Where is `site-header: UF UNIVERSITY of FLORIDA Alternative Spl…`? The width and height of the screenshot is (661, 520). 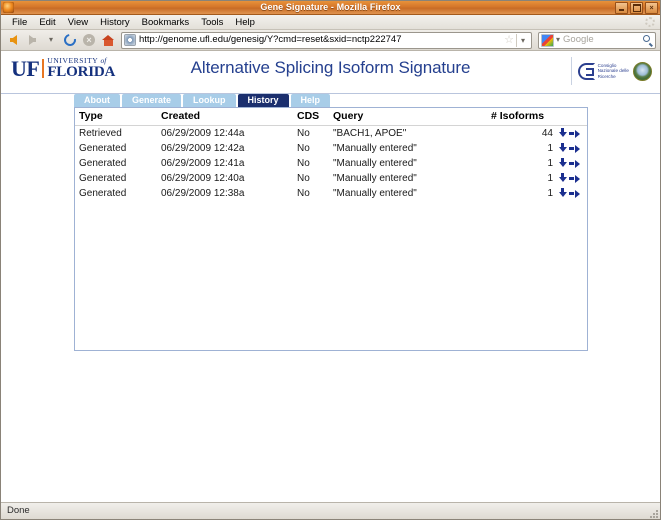 site-header: UF UNIVERSITY of FLORIDA Alternative Spl… is located at coordinates (330, 72).